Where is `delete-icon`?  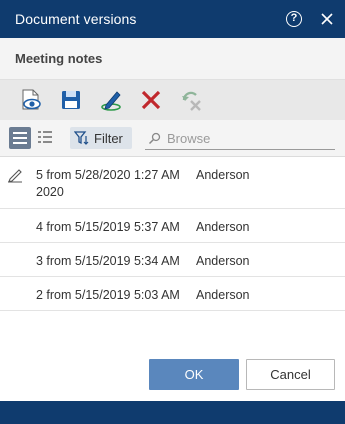
delete-icon is located at coordinates (151, 100).